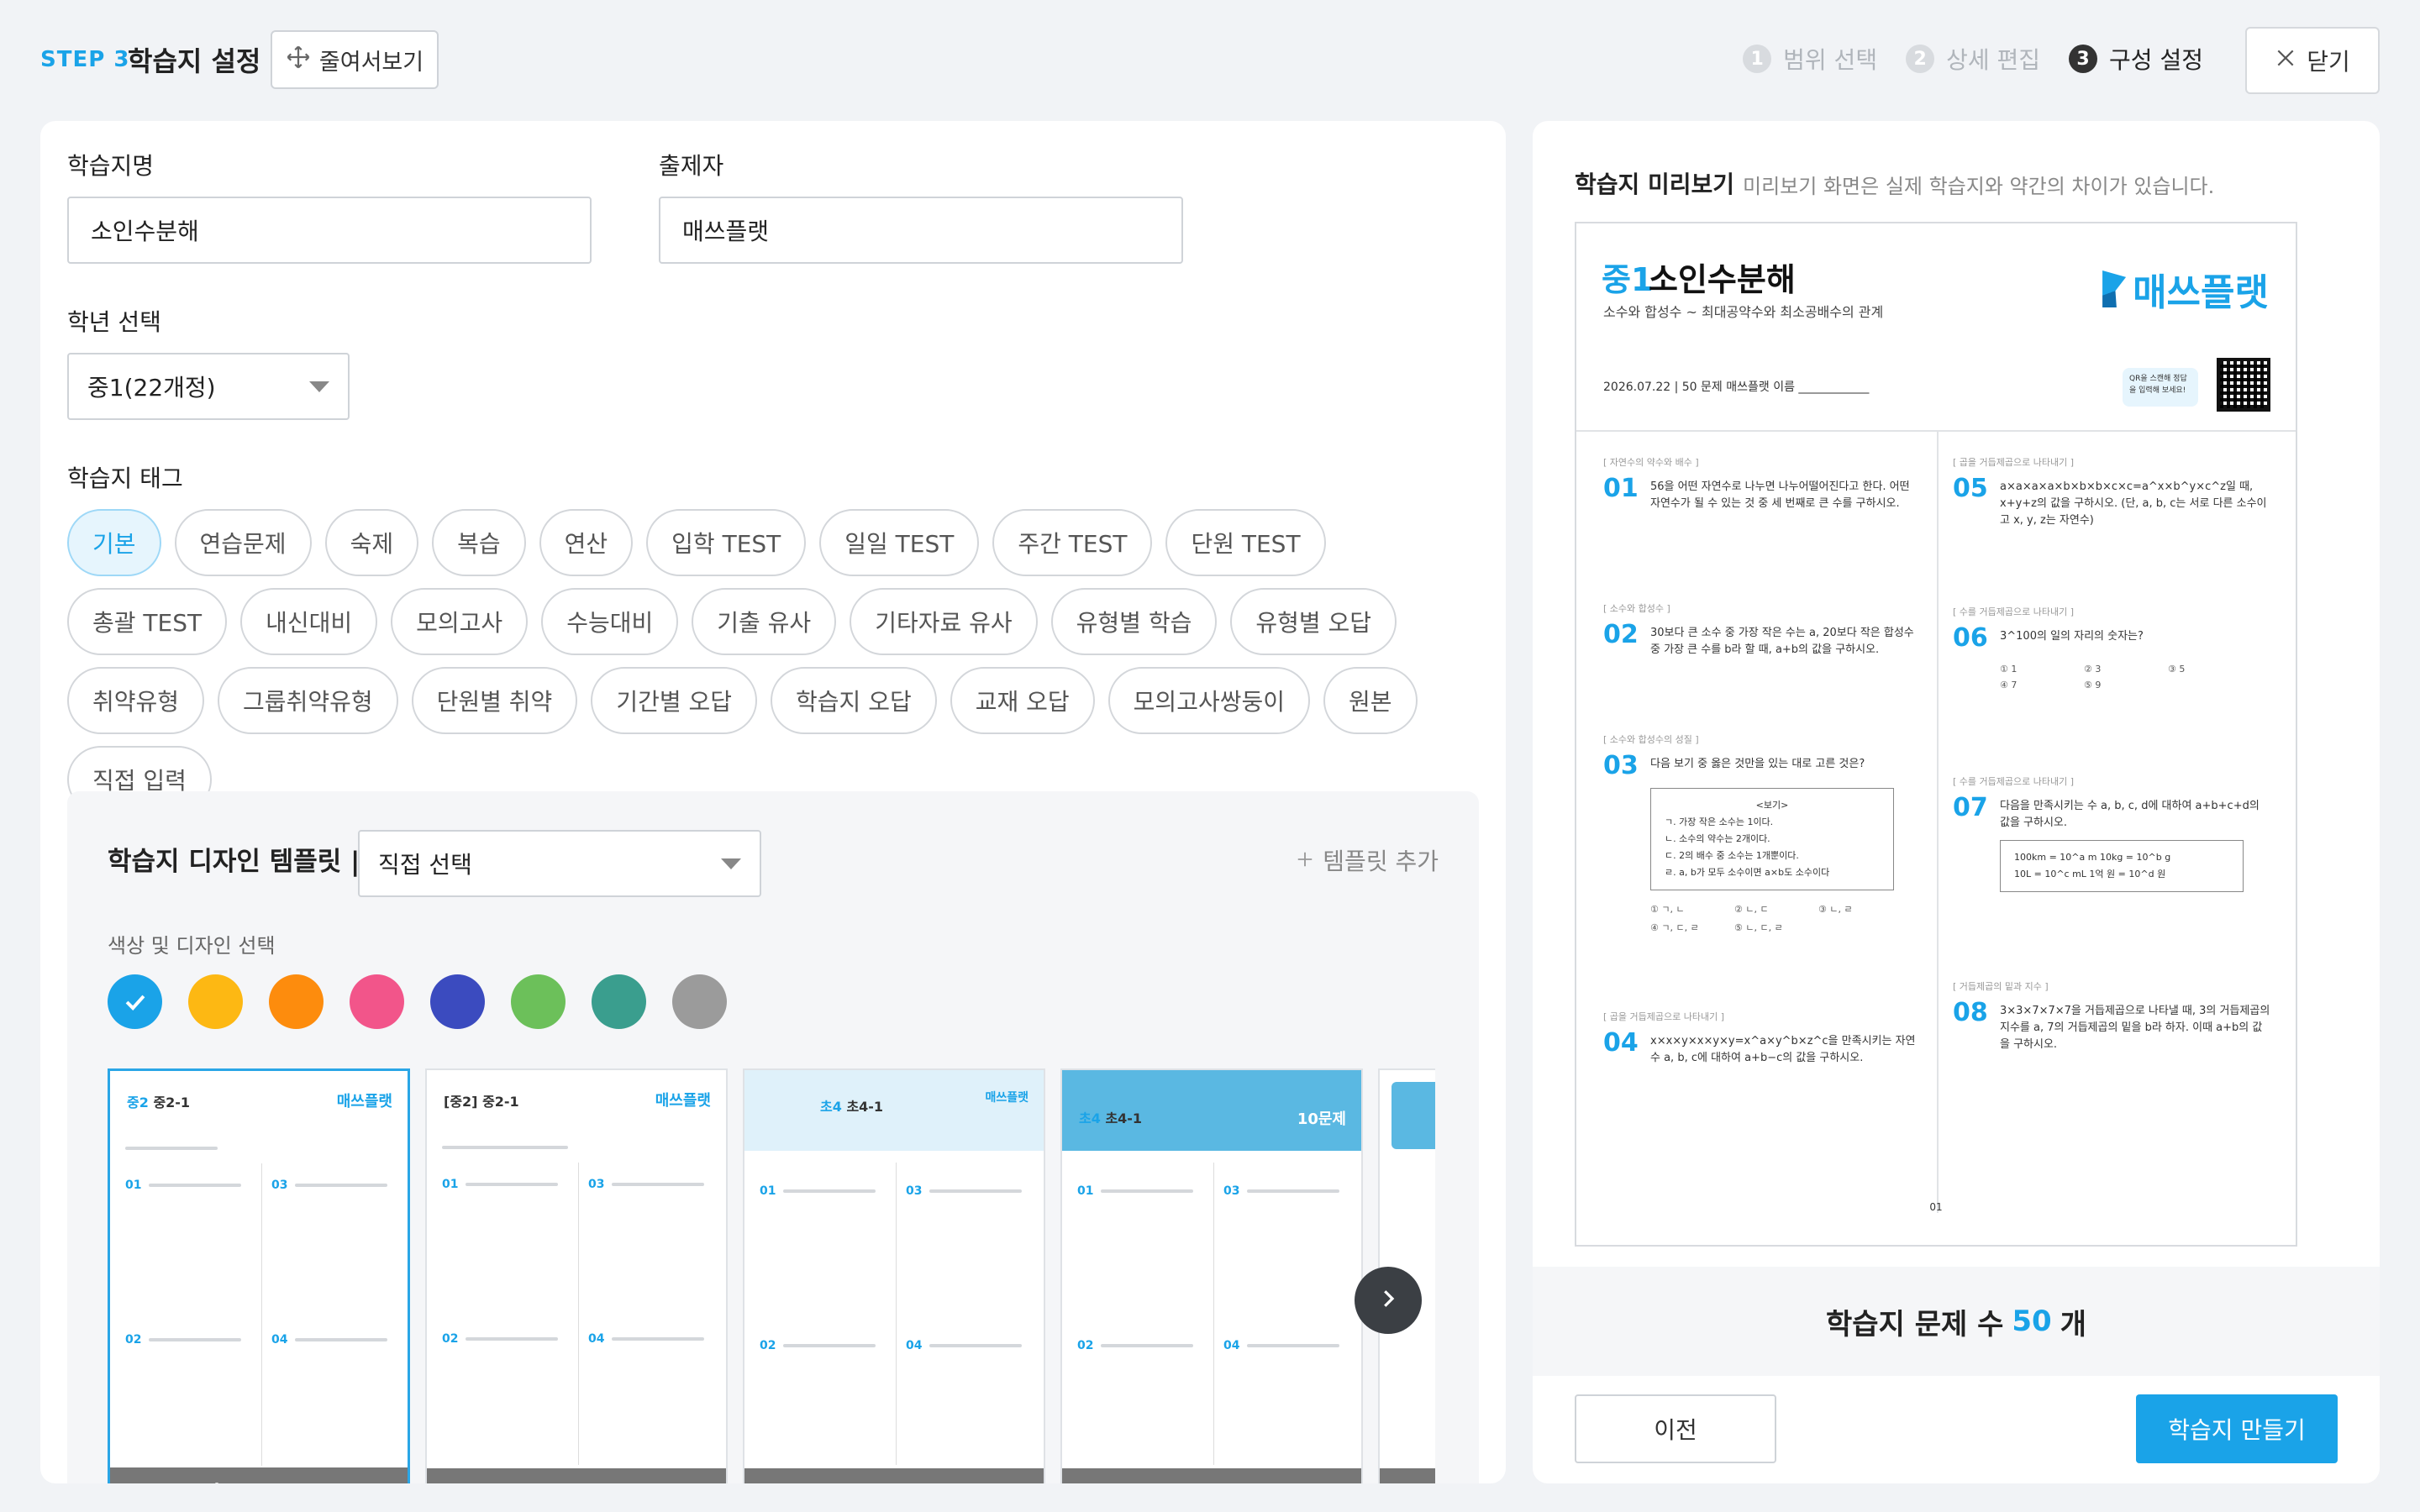  Describe the element at coordinates (259, 1475) in the screenshot. I see `template-caption: 기본1(QR)` at that location.